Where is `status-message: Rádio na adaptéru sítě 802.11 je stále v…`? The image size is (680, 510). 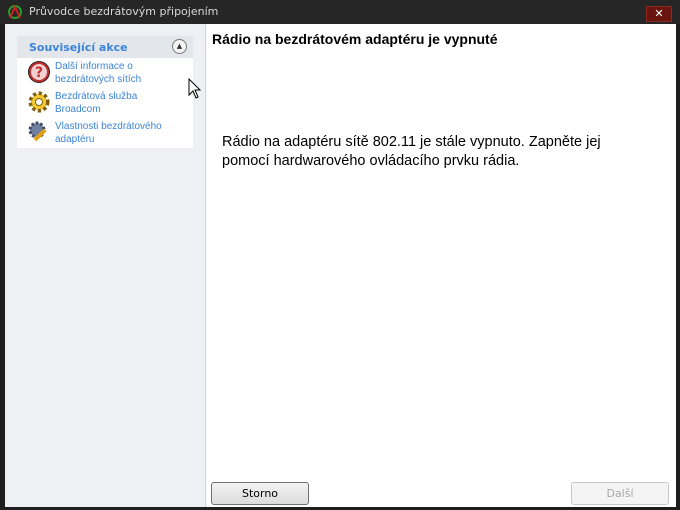
status-message: Rádio na adaptéru sítě 802.11 je stále v… is located at coordinates (411, 151).